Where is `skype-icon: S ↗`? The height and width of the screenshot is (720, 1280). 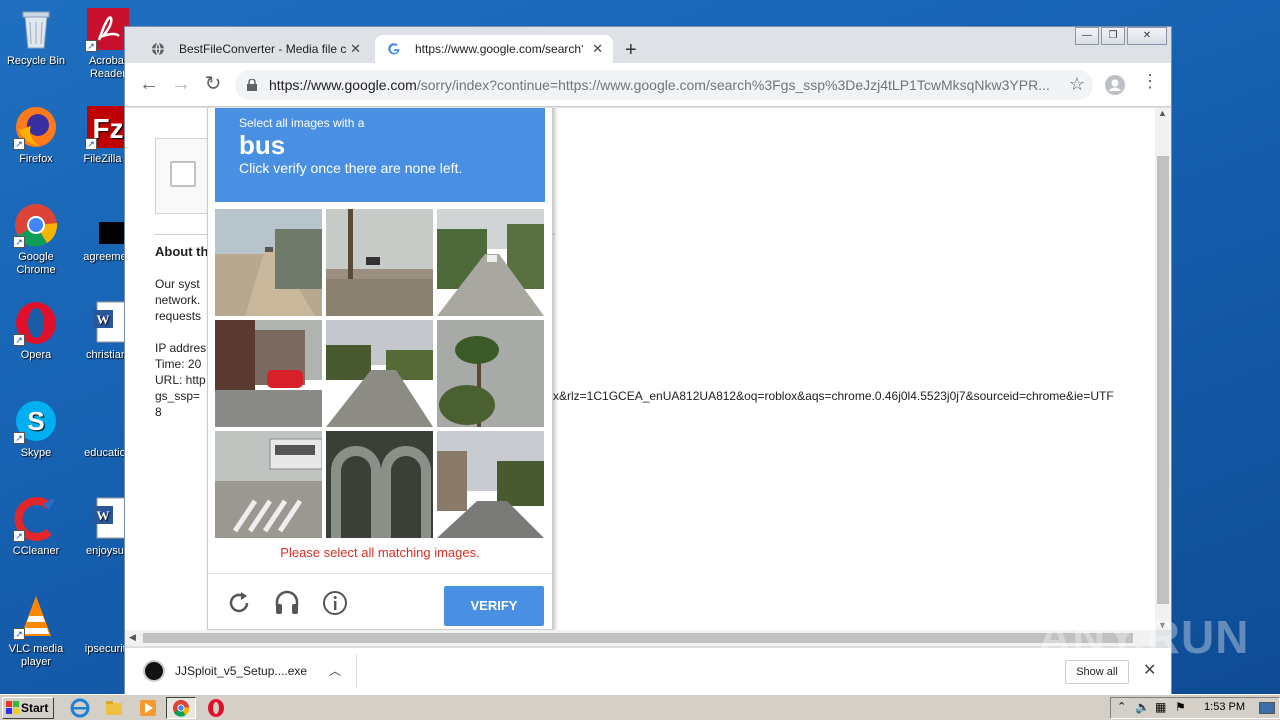 skype-icon: S ↗ is located at coordinates (36, 421).